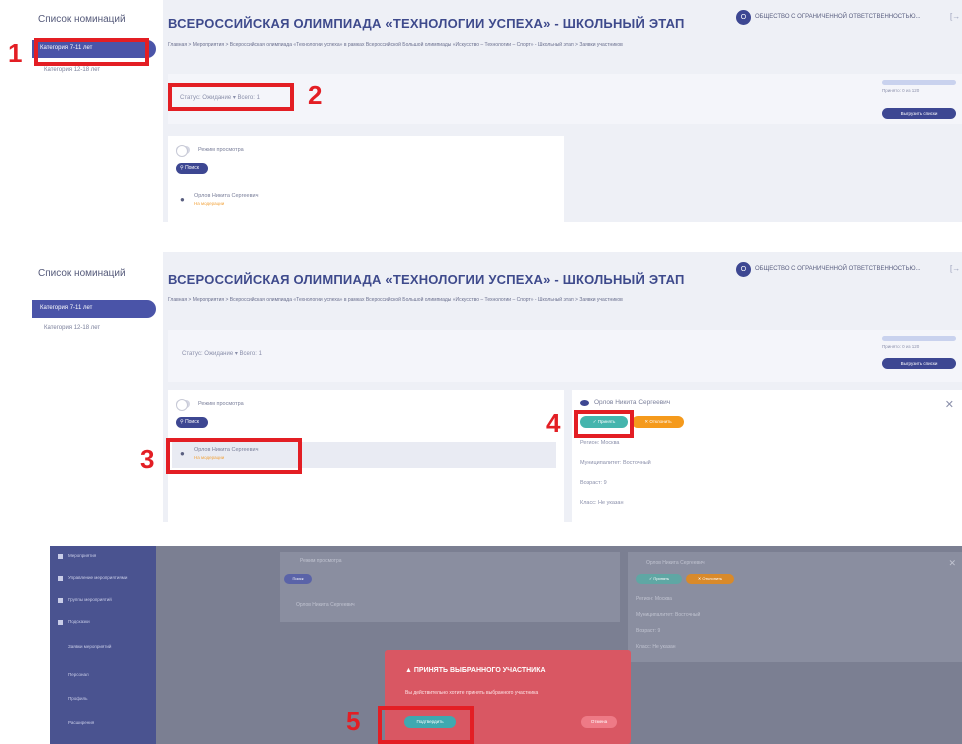  I want to click on sidebar-item-event-management: Управление мероприятиями, so click(97, 577).